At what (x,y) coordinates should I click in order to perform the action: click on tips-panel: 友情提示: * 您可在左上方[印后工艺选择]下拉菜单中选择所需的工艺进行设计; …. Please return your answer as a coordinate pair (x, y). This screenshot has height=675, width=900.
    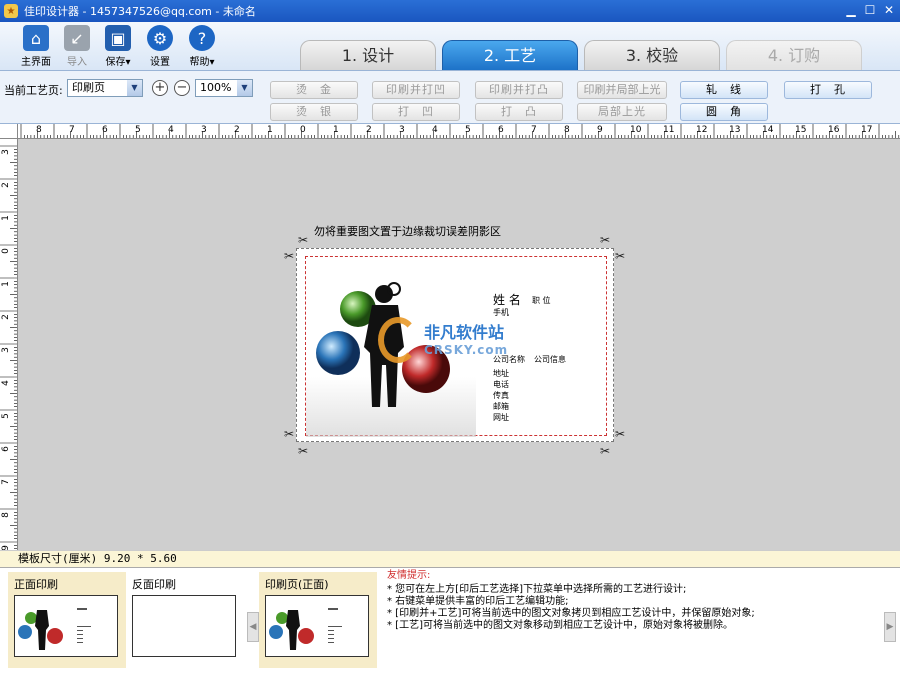
    Looking at the image, I should click on (632, 601).